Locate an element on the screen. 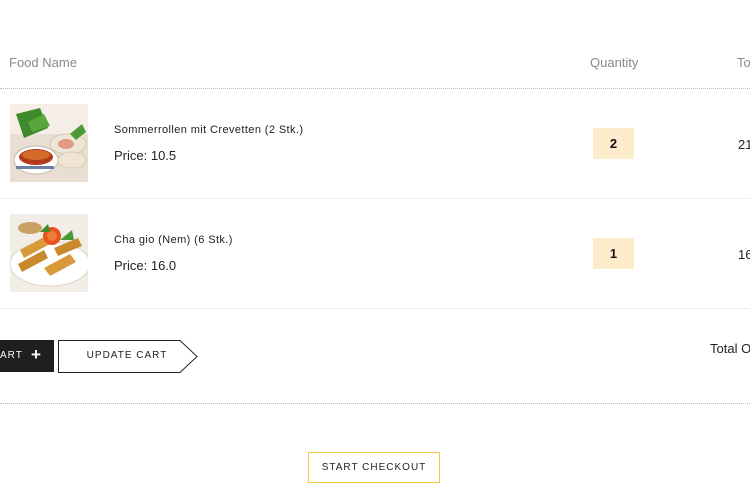  item-price: Price: 10.5 is located at coordinates (145, 155).